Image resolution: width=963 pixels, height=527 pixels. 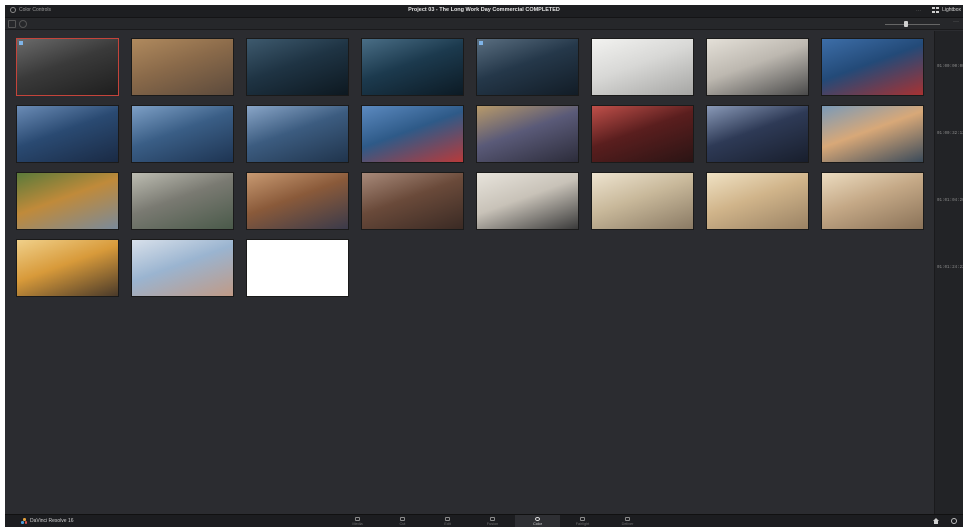 What do you see at coordinates (67, 67) in the screenshot?
I see `clip-thumbnail-city-night-bw` at bounding box center [67, 67].